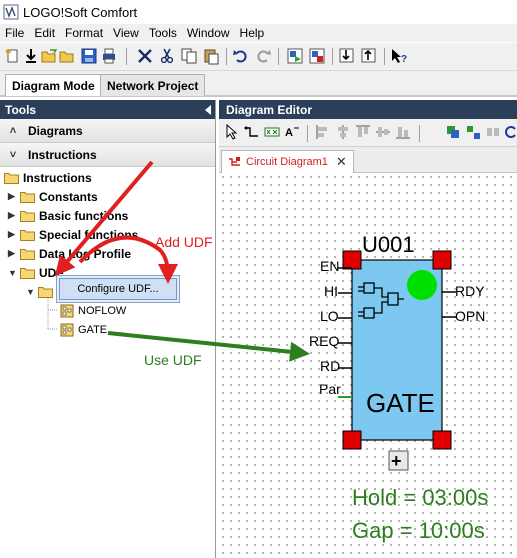  What do you see at coordinates (241, 56) in the screenshot?
I see `undo-icon` at bounding box center [241, 56].